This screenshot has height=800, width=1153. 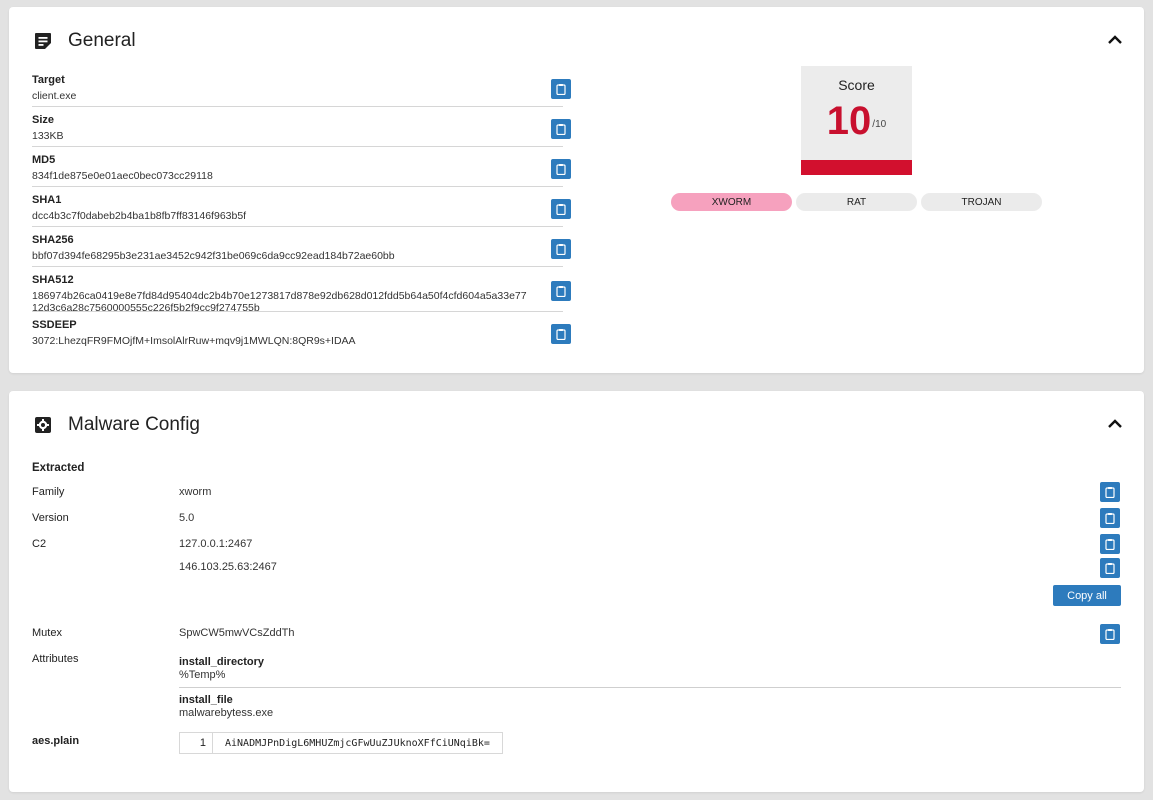 What do you see at coordinates (44, 160) in the screenshot?
I see `info-label: MD5` at bounding box center [44, 160].